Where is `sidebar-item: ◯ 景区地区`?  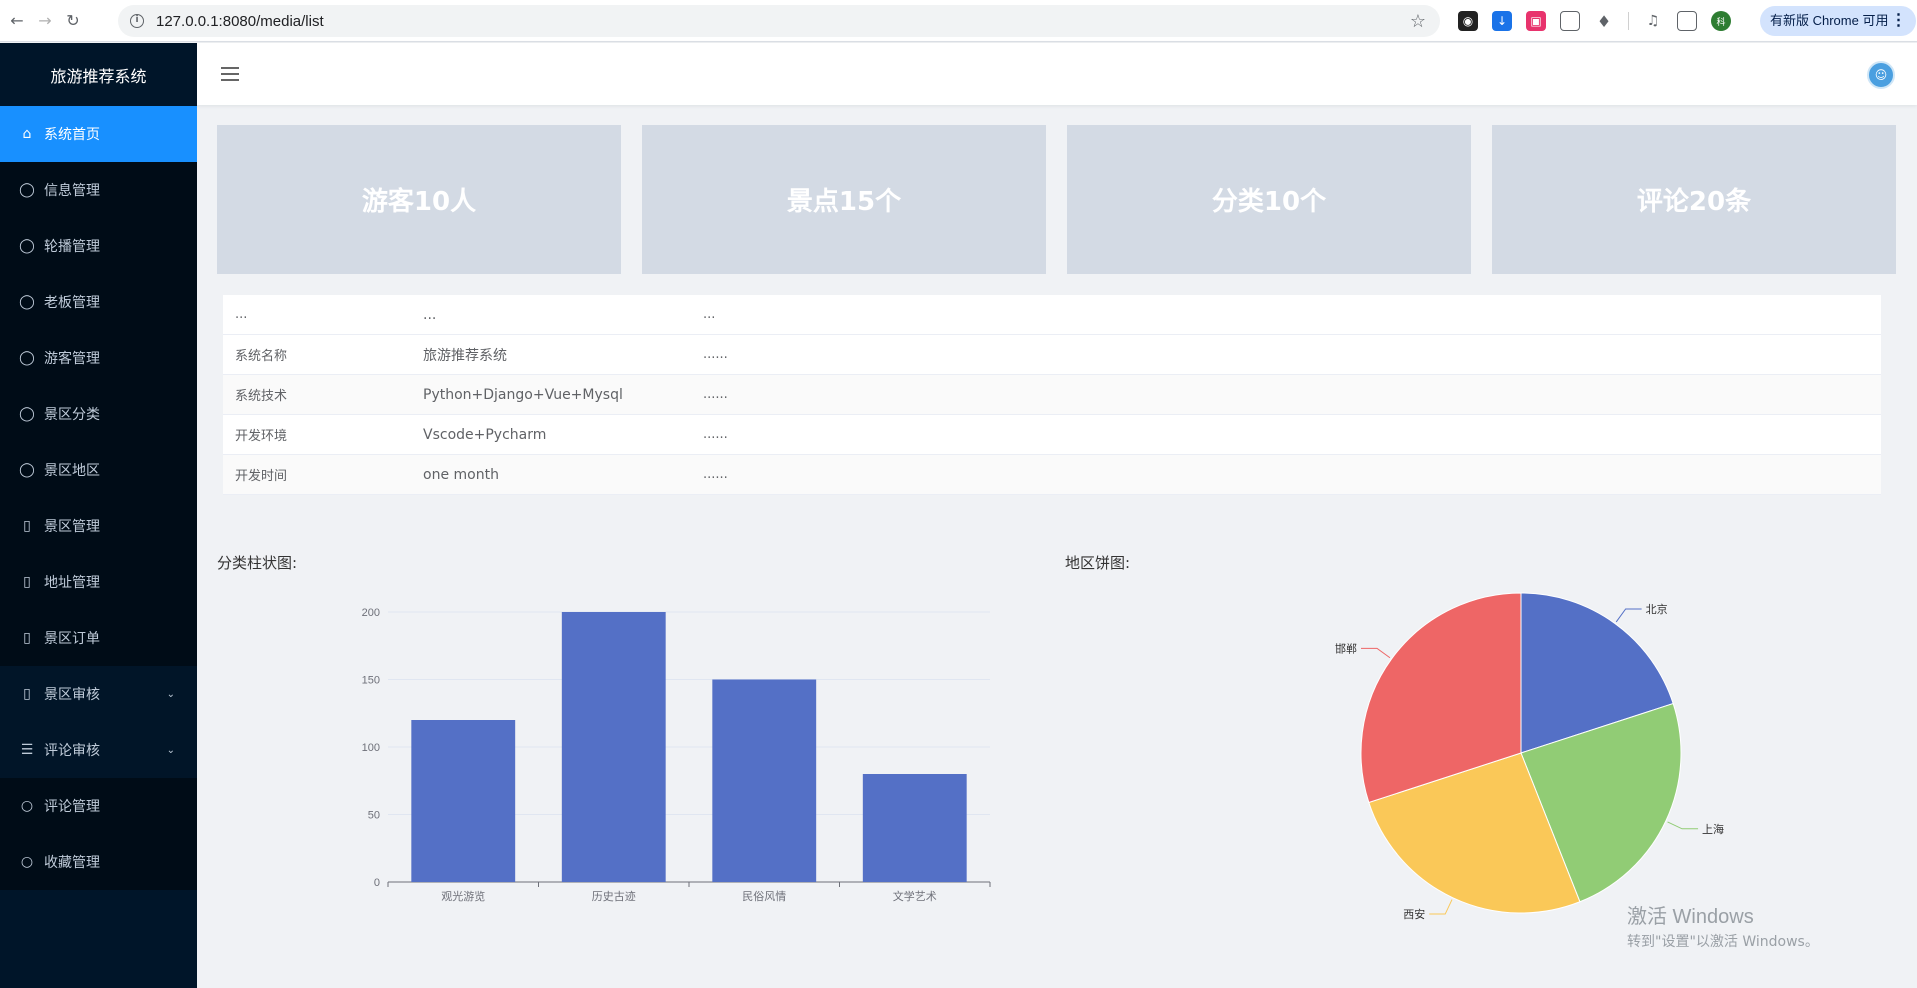 sidebar-item: ◯ 景区地区 is located at coordinates (98, 470).